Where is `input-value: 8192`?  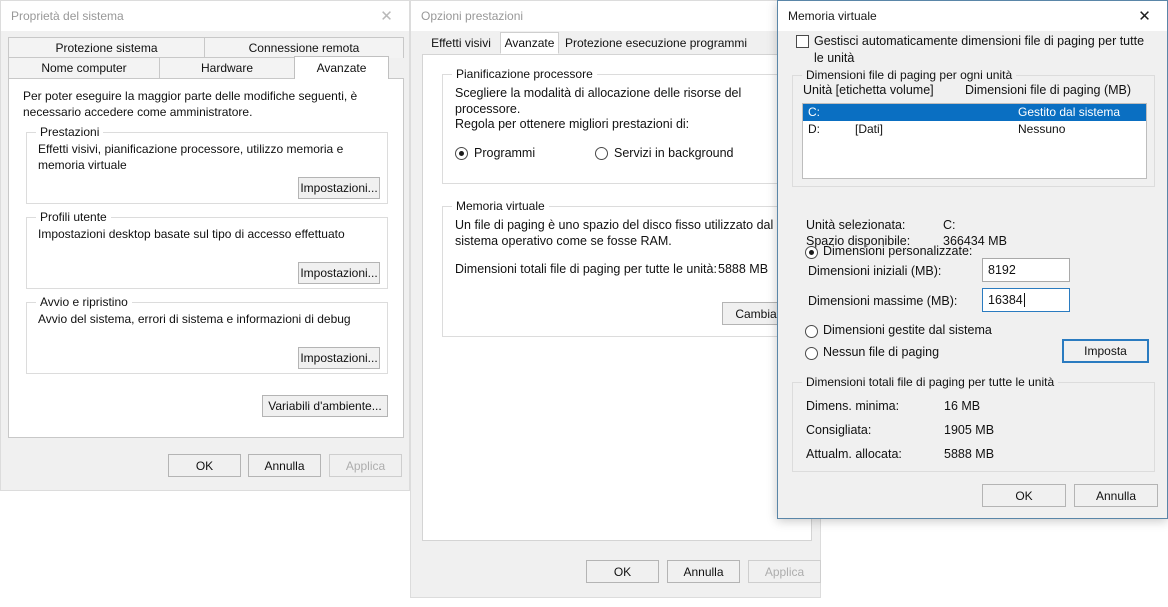
input-value: 8192 is located at coordinates (1002, 270).